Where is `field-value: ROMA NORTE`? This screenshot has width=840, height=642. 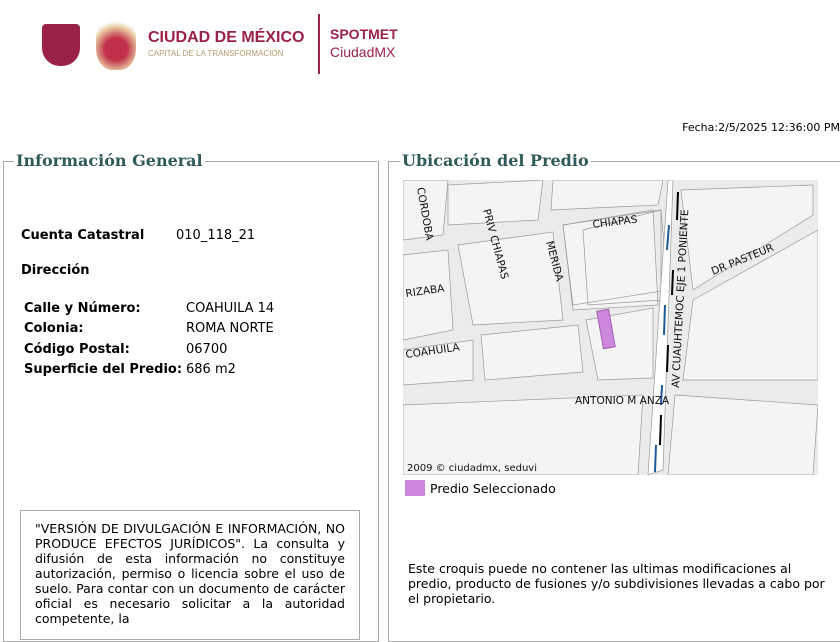 field-value: ROMA NORTE is located at coordinates (230, 328).